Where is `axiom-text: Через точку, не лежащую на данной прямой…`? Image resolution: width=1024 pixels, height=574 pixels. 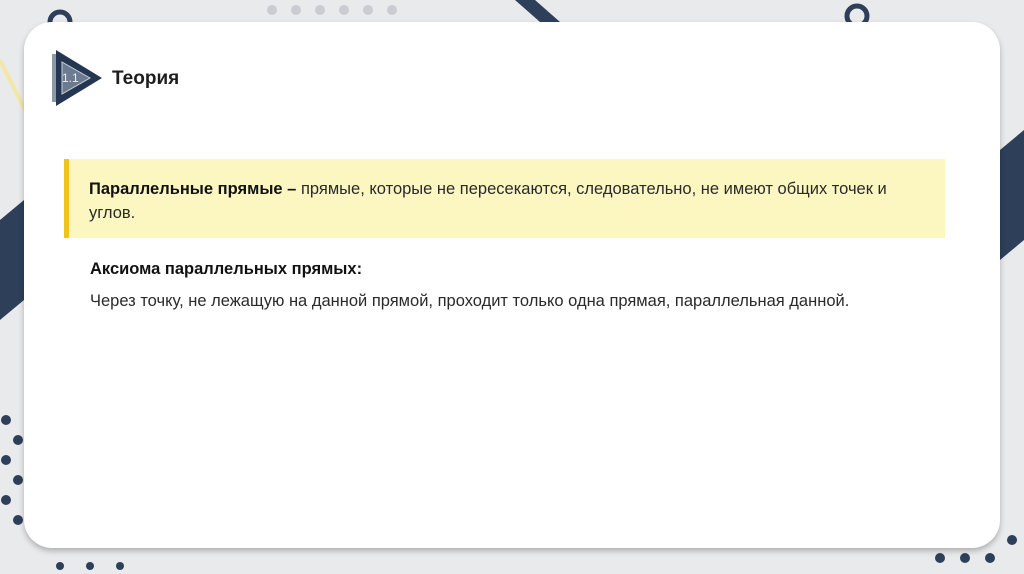 axiom-text: Через точку, не лежащую на данной прямой… is located at coordinates (470, 301).